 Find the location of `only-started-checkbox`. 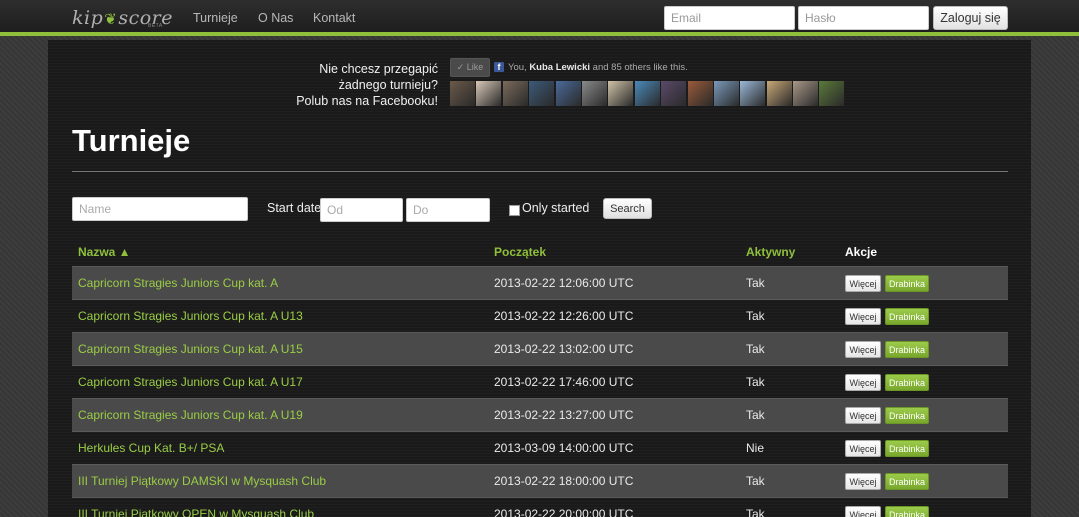

only-started-checkbox is located at coordinates (514, 210).